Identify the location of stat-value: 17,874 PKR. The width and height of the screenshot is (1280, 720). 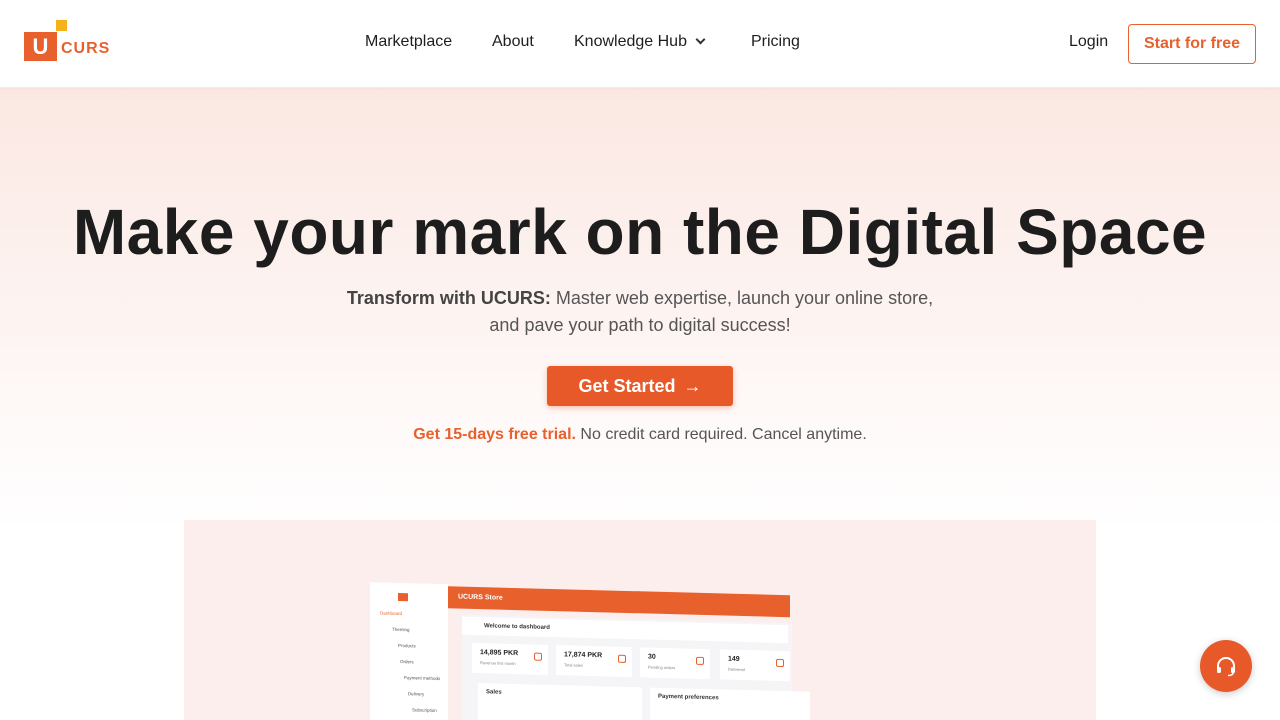
(583, 655).